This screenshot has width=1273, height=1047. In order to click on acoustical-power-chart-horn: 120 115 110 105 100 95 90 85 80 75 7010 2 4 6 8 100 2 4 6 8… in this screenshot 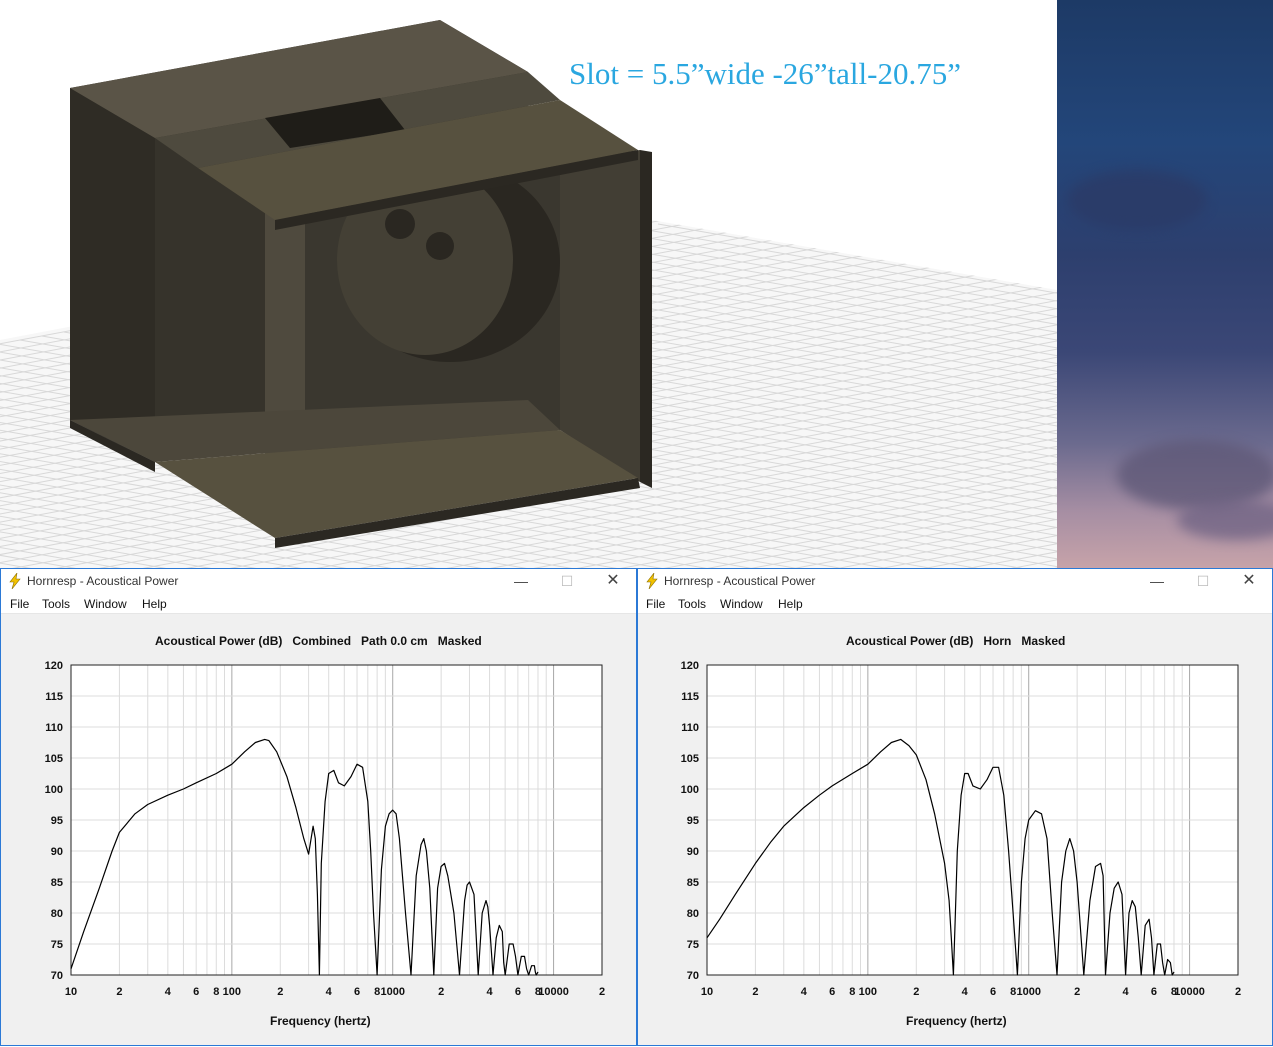, I will do `click(961, 829)`.